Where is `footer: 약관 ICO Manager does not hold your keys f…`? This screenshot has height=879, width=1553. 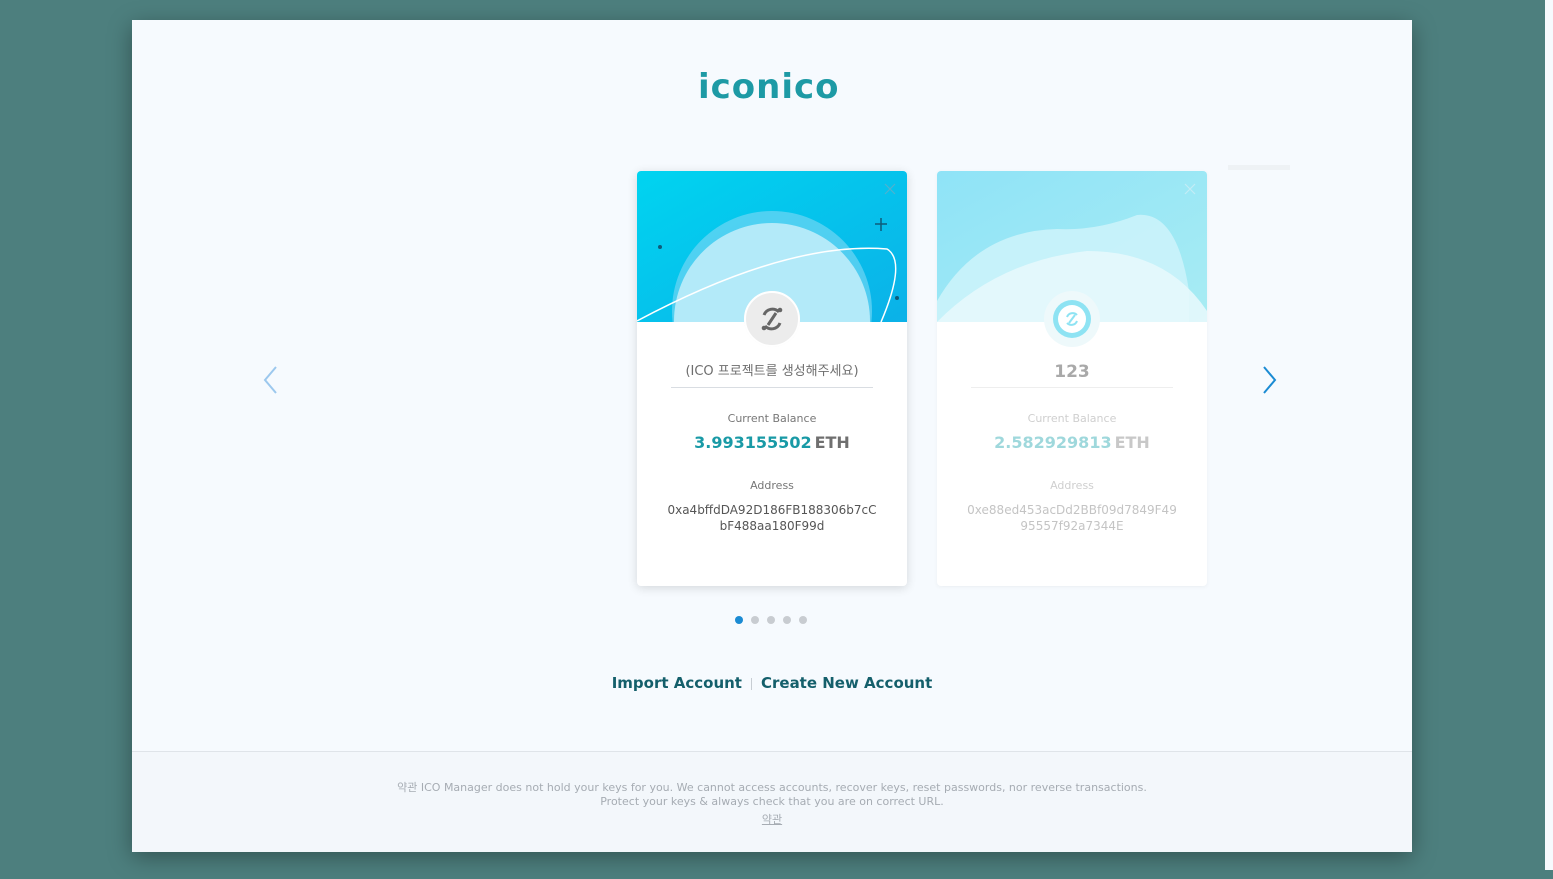 footer: 약관 ICO Manager does not hold your keys f… is located at coordinates (772, 801).